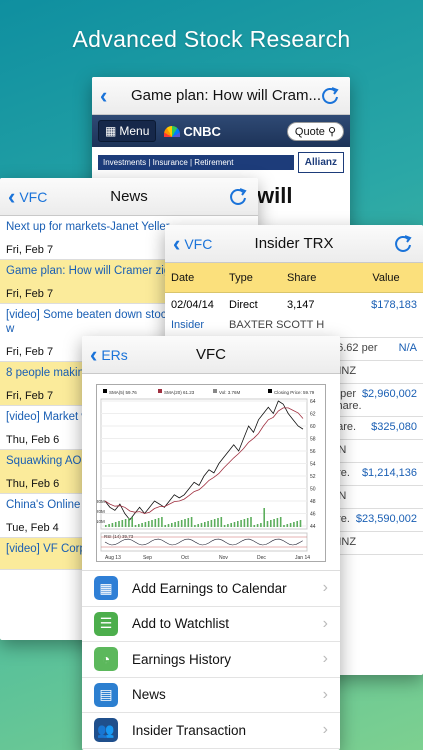 This screenshot has width=423, height=750. I want to click on y-tick-label: 44, so click(313, 527).